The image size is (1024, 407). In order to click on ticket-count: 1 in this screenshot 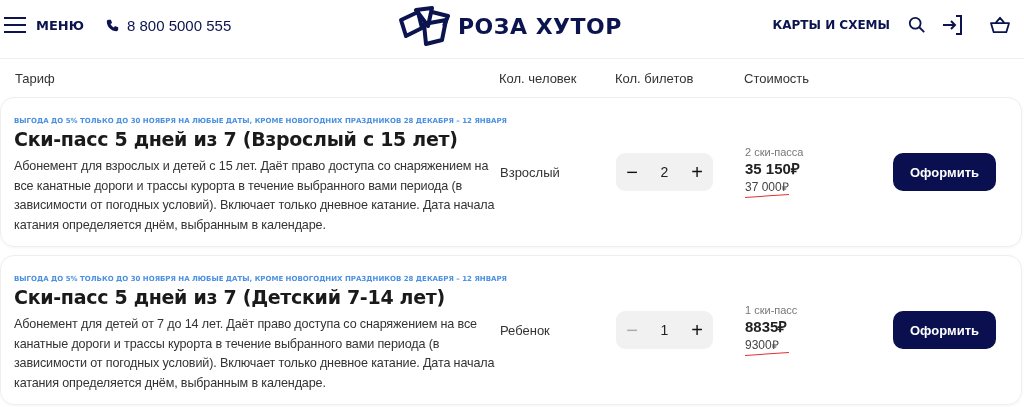, I will do `click(664, 330)`.